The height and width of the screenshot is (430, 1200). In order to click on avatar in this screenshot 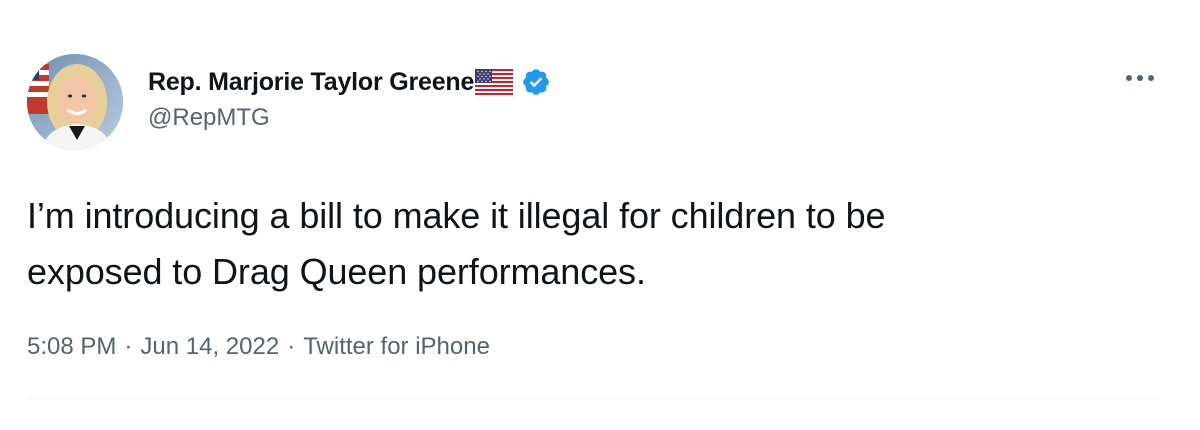, I will do `click(75, 102)`.